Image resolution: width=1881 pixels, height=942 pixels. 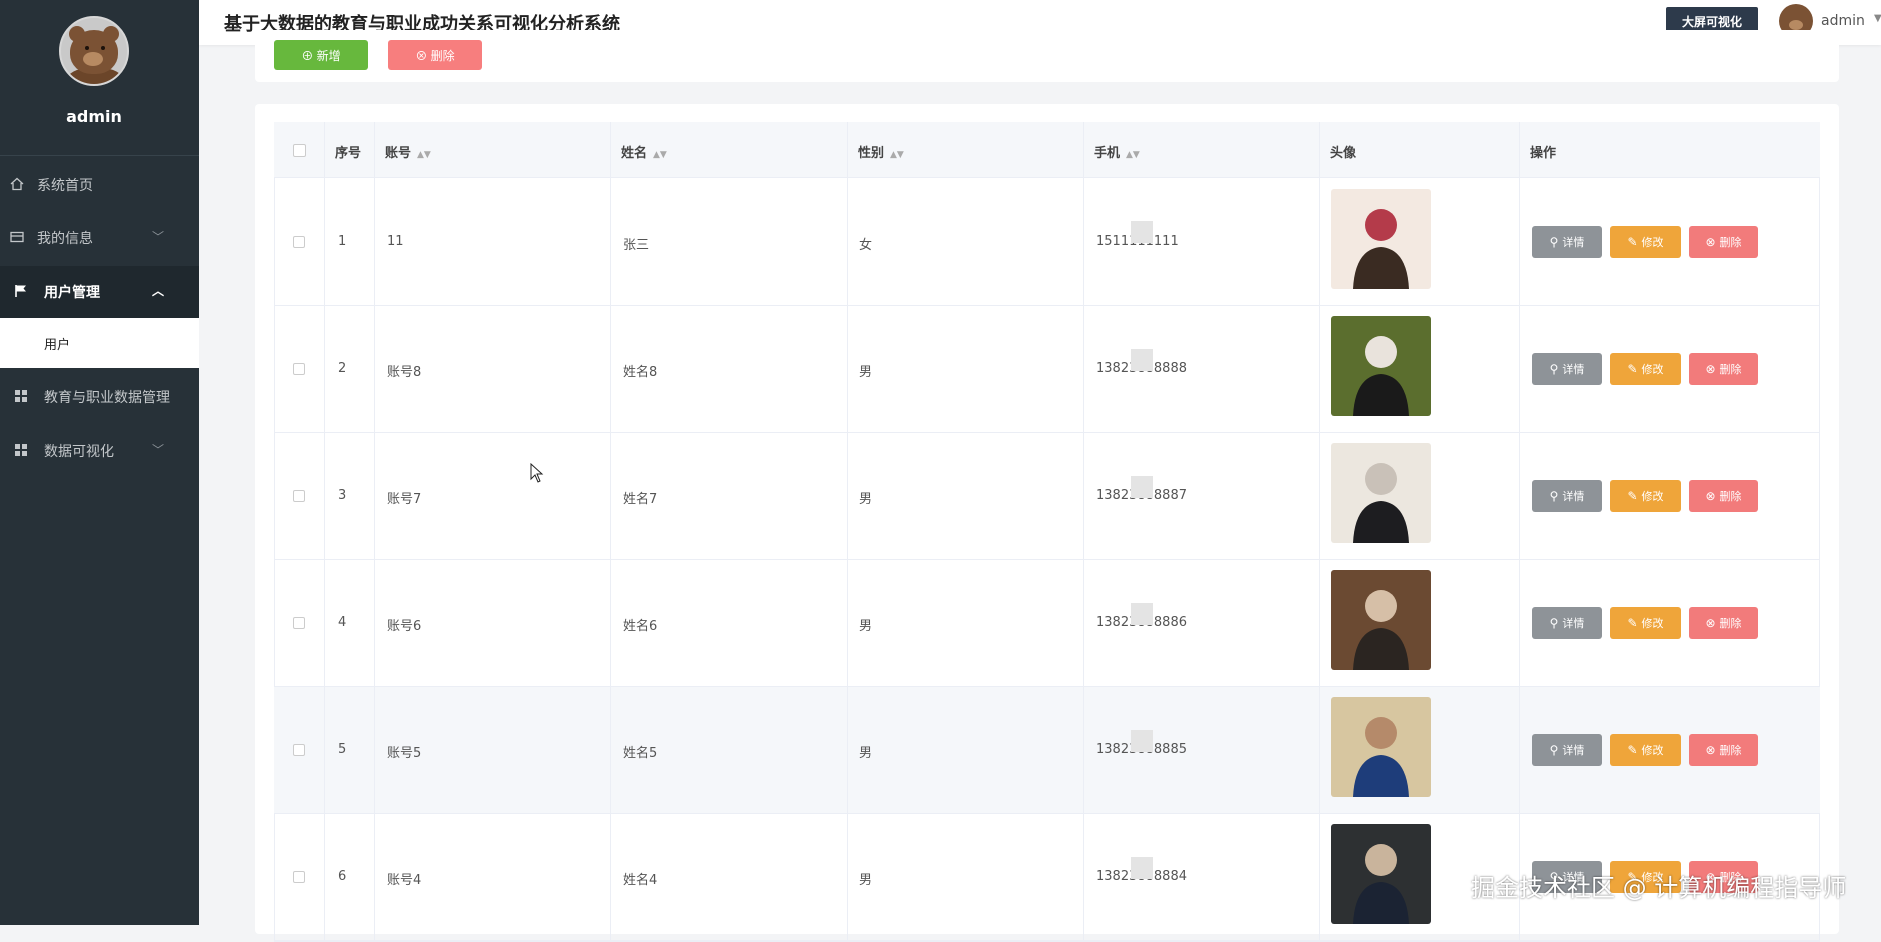 What do you see at coordinates (1877, 18) in the screenshot?
I see `caret-down-icon: ▼` at bounding box center [1877, 18].